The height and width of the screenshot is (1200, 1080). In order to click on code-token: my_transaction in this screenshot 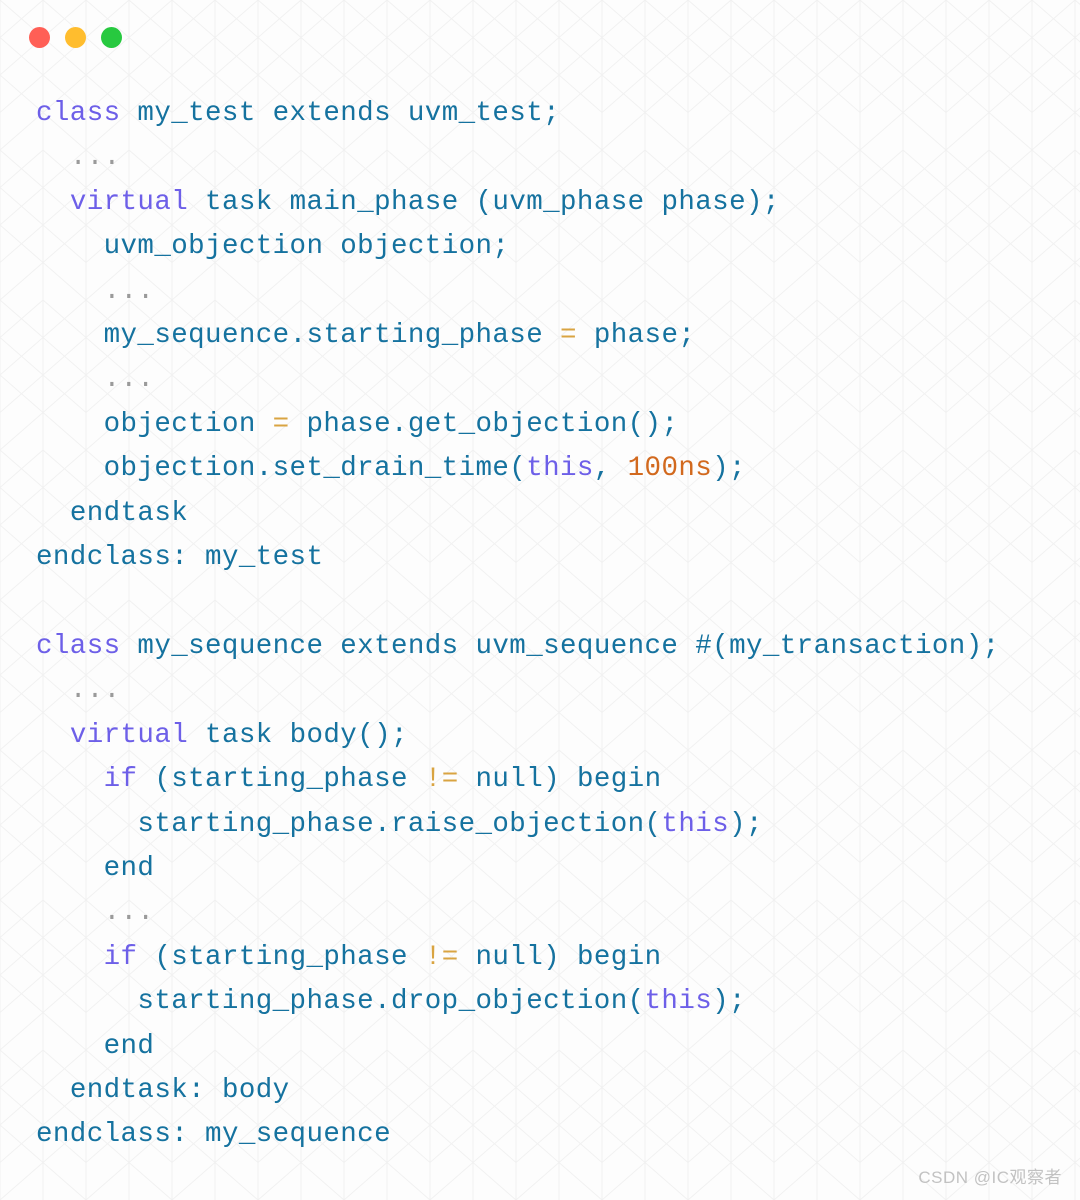, I will do `click(847, 646)`.